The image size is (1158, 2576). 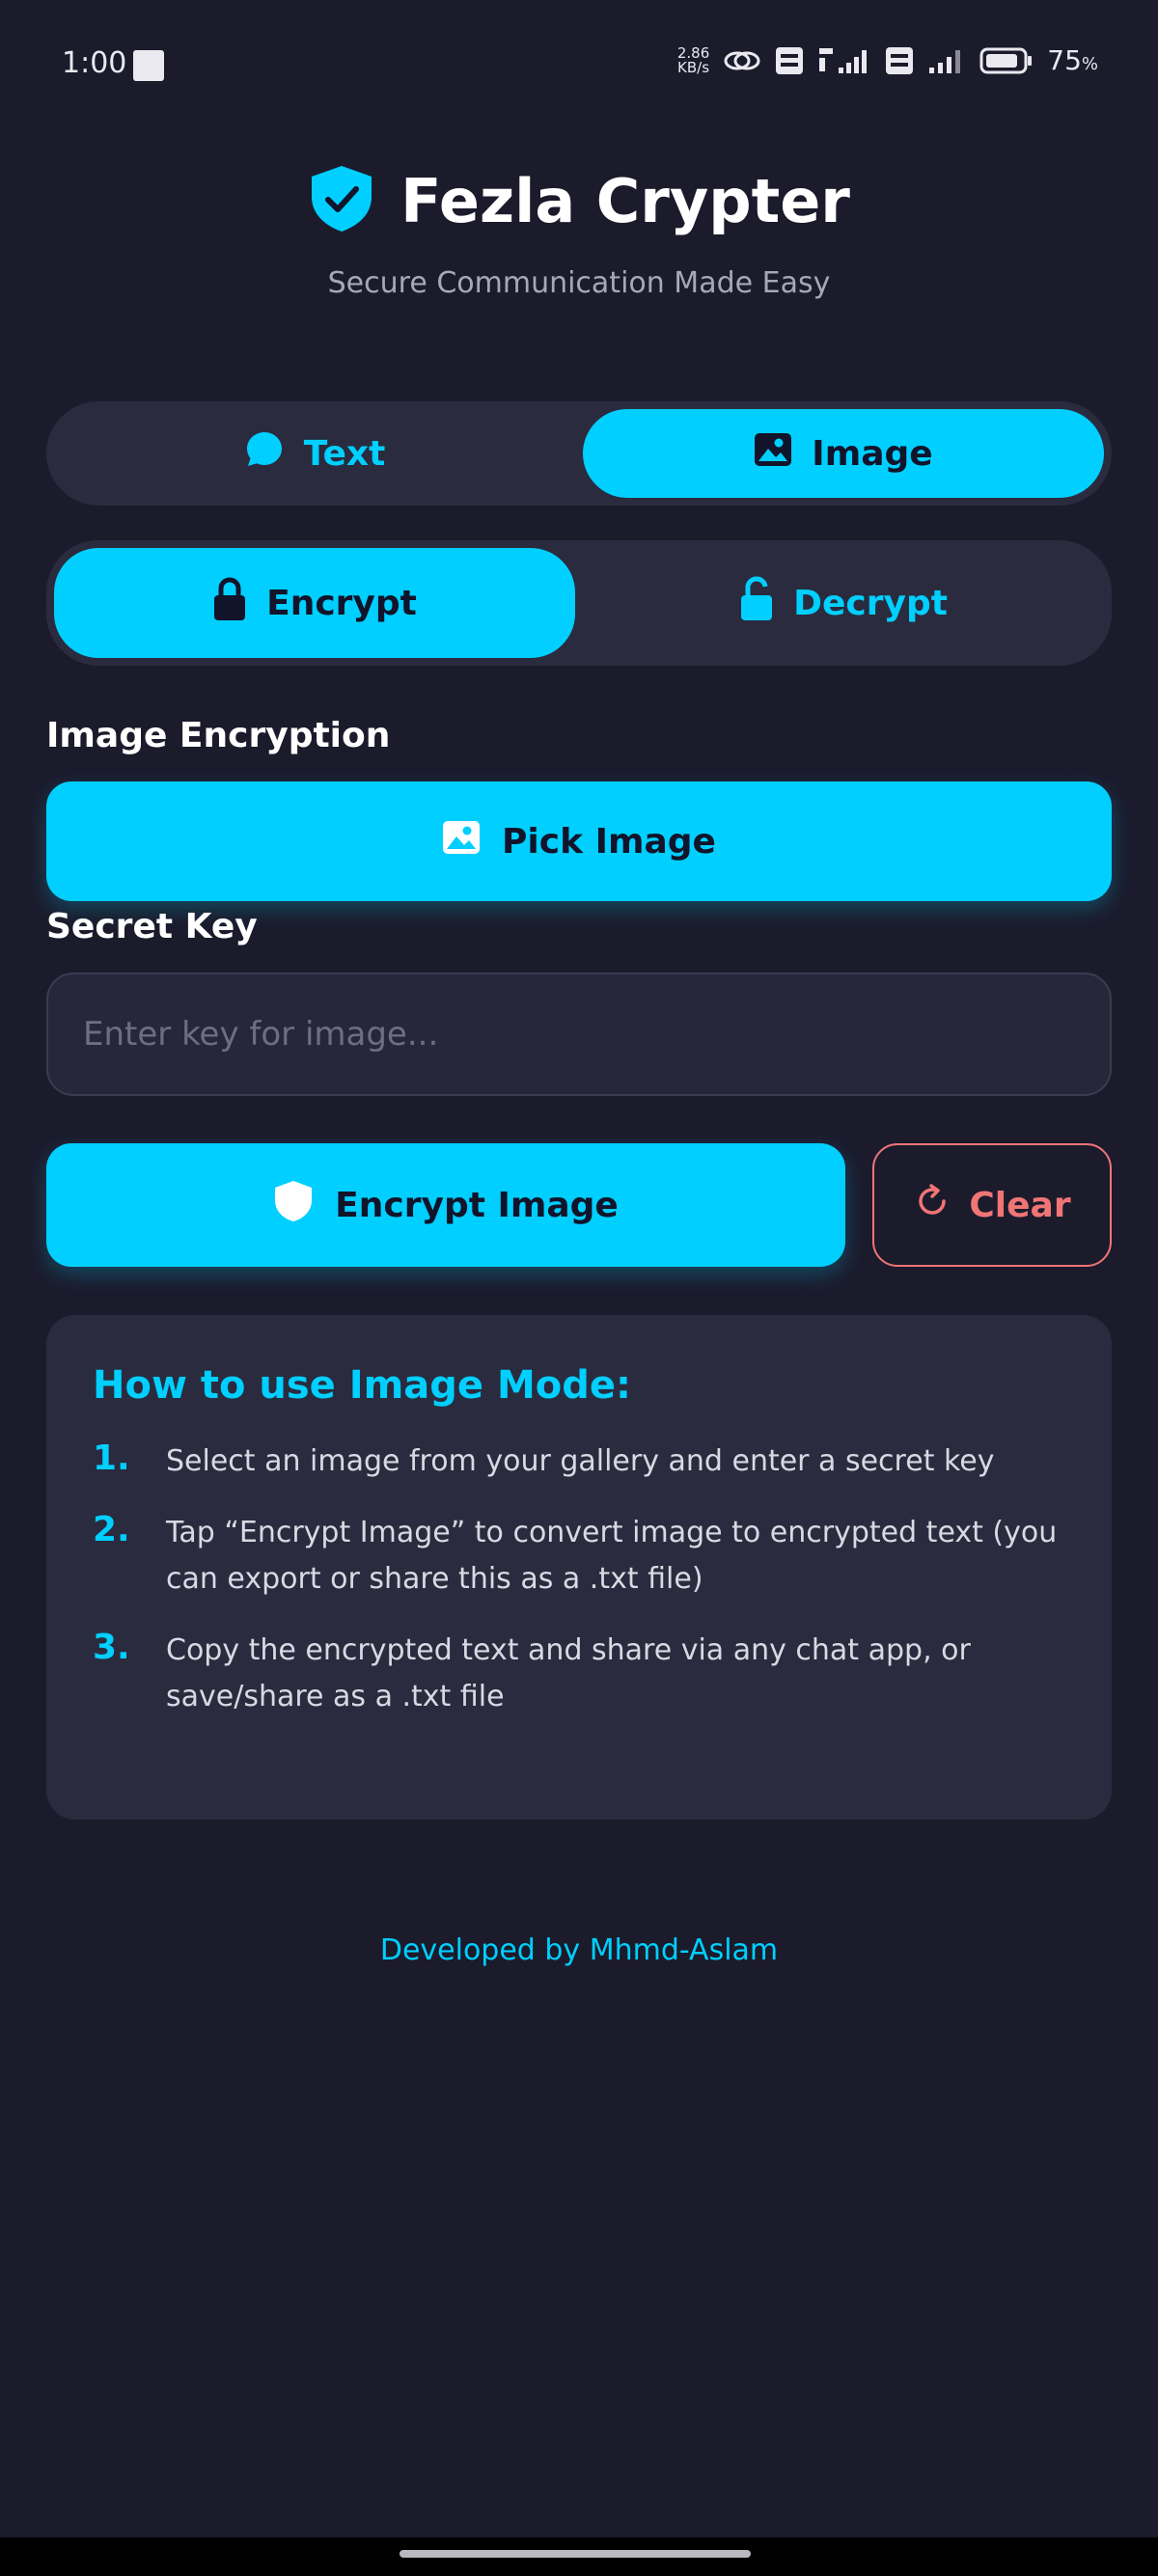 What do you see at coordinates (579, 454) in the screenshot?
I see `mode-switch: Text Image` at bounding box center [579, 454].